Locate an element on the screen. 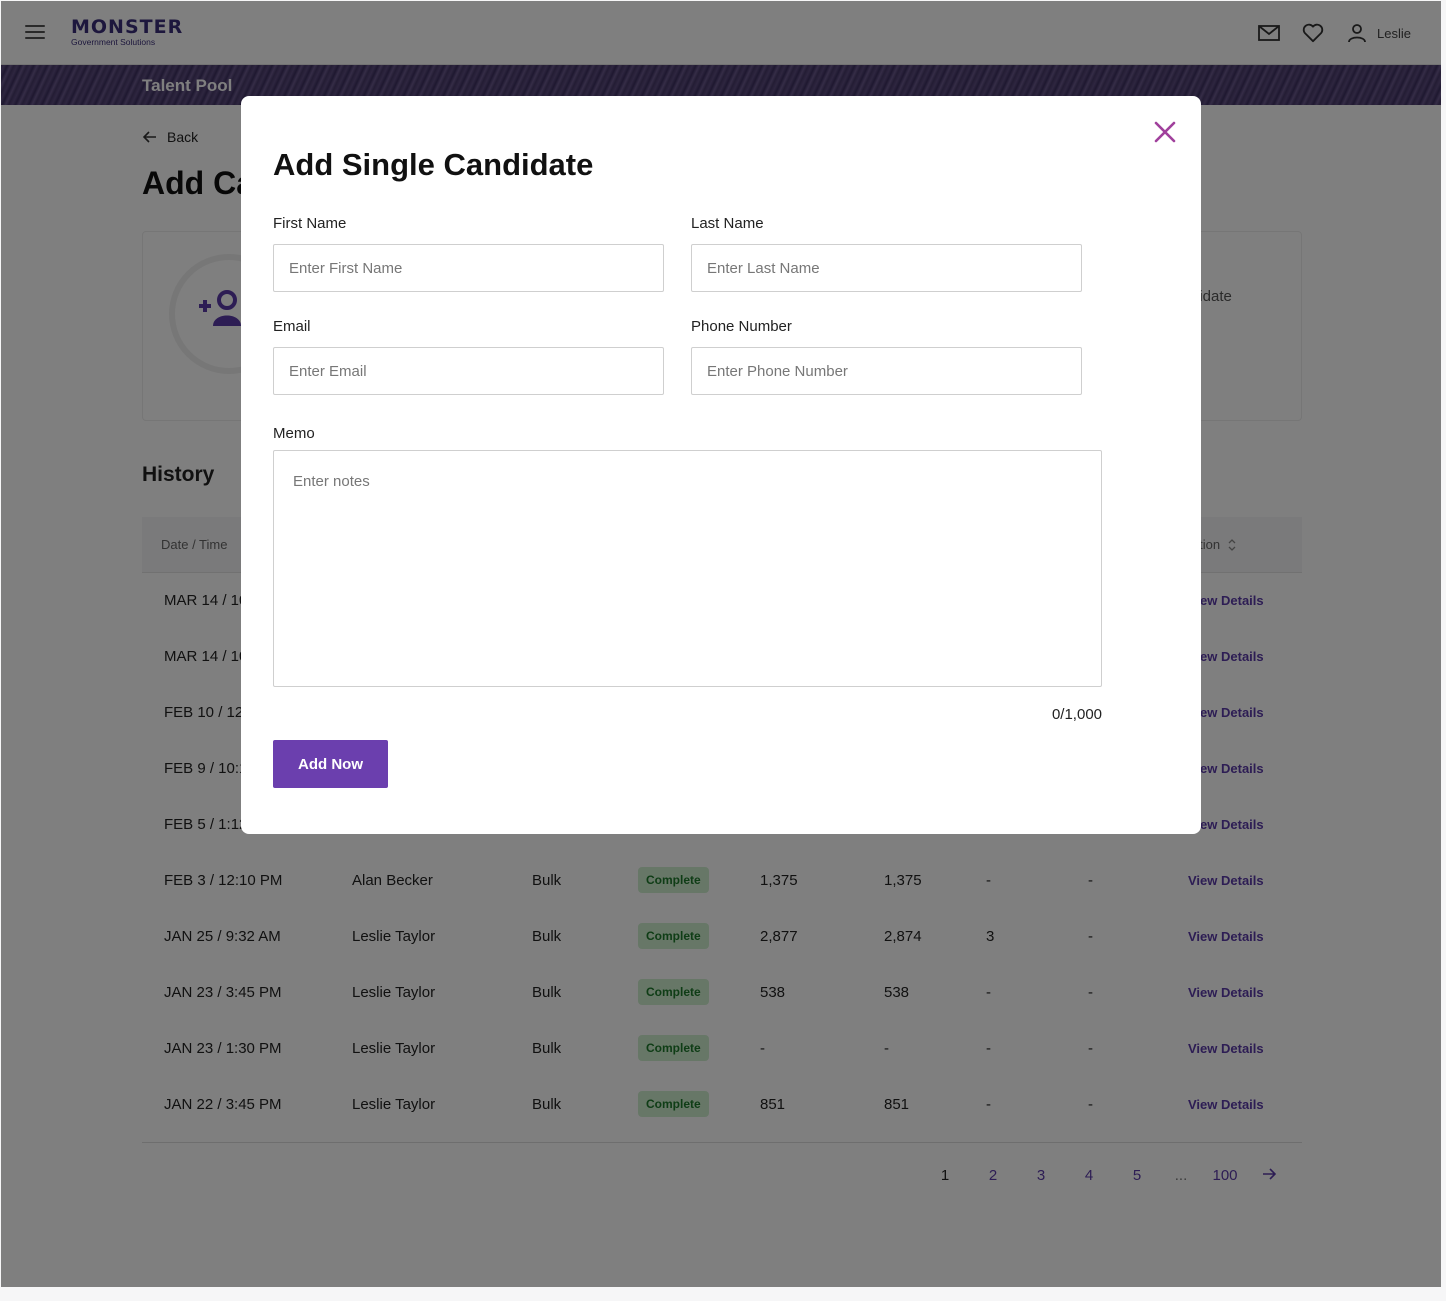 Image resolution: width=1446 pixels, height=1301 pixels. email-label: Email is located at coordinates (292, 326).